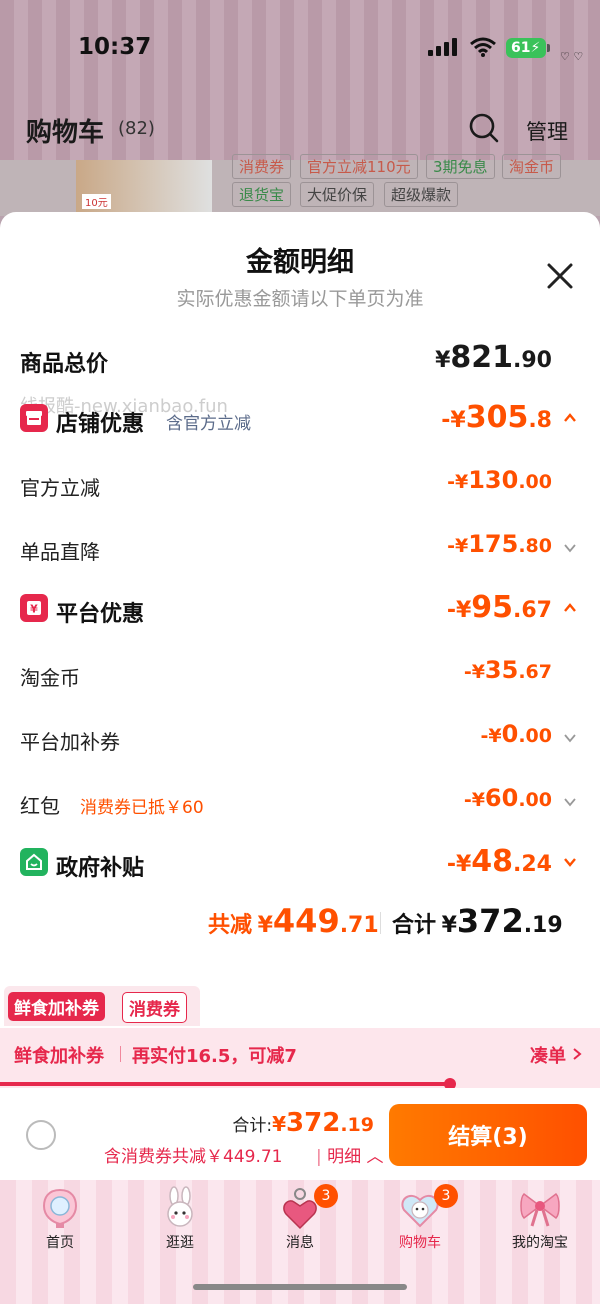 The image size is (600, 1304). Describe the element at coordinates (180, 1243) in the screenshot. I see `tab-label: 逛逛` at that location.